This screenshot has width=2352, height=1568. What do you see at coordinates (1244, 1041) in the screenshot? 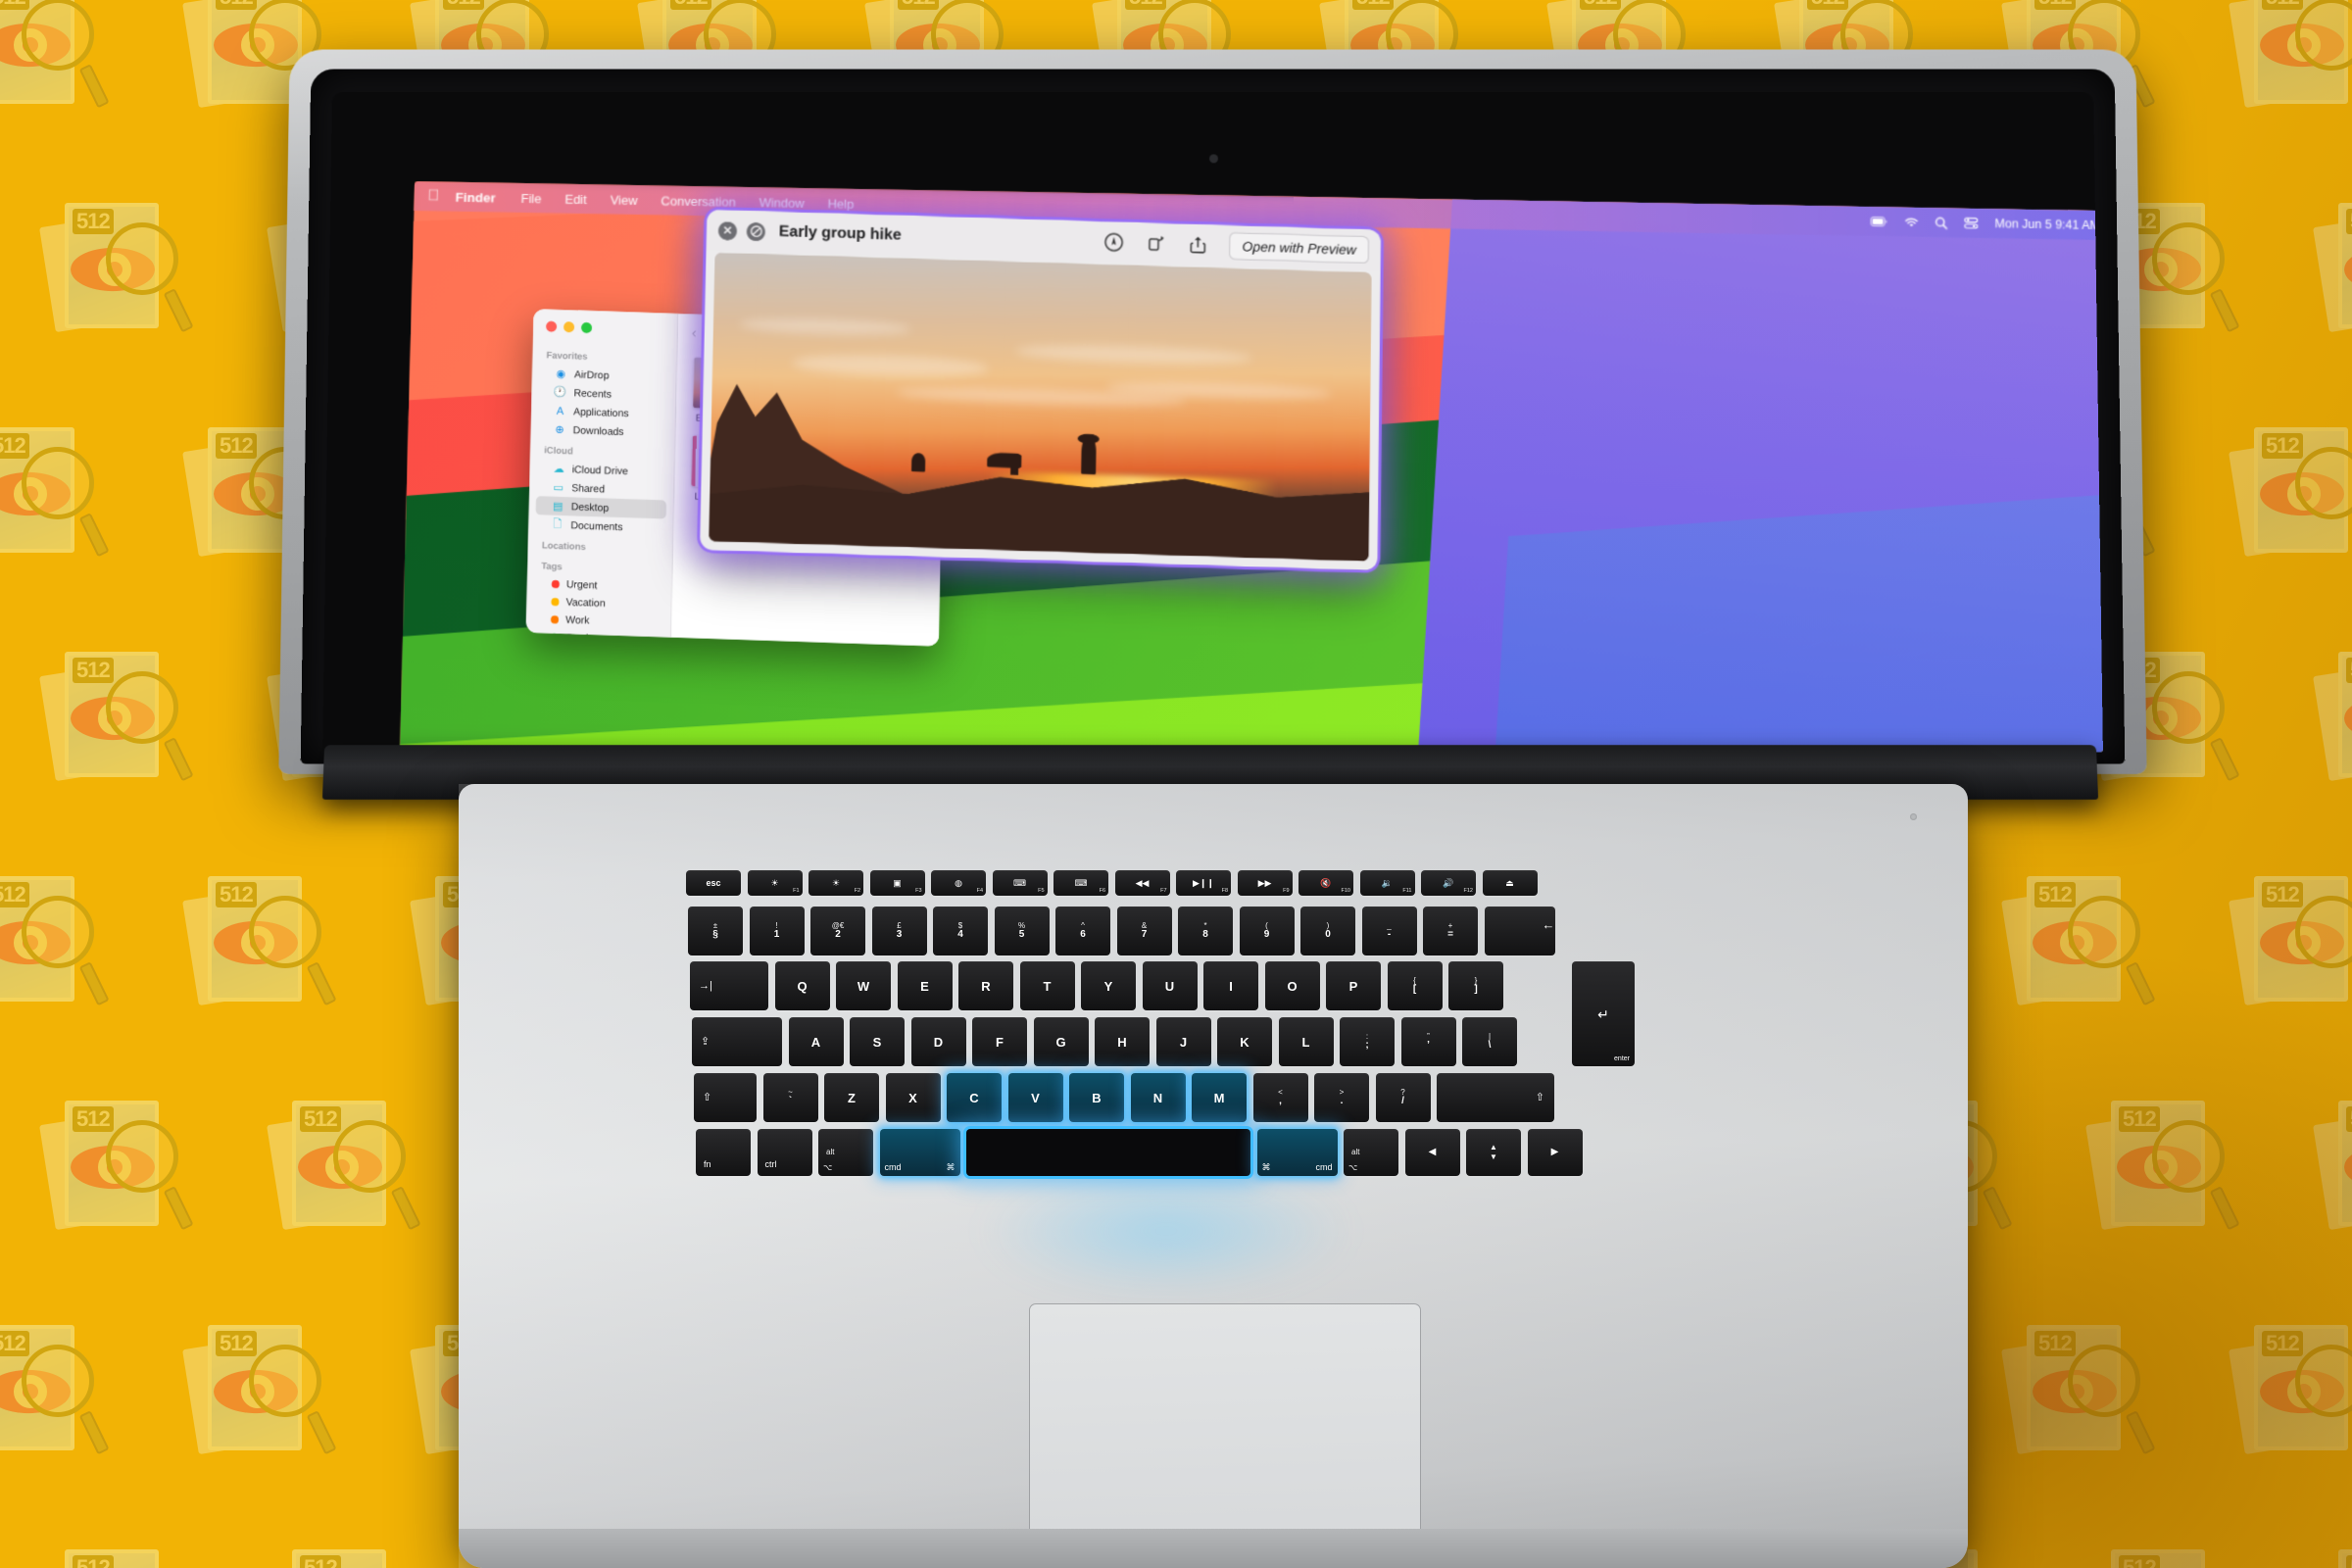
I see `key-k: K` at bounding box center [1244, 1041].